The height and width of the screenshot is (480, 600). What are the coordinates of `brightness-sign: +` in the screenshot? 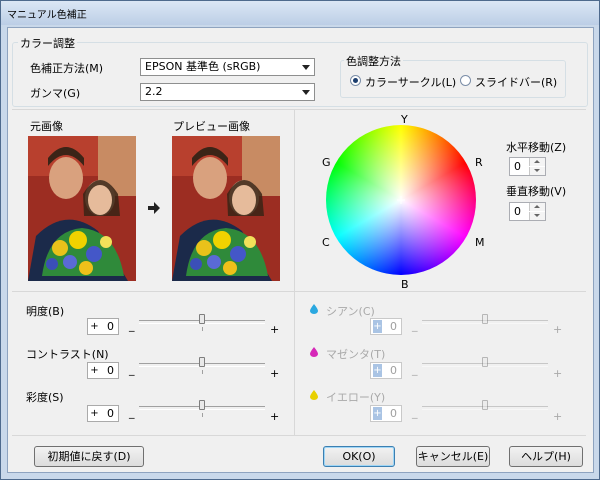 It's located at (94, 326).